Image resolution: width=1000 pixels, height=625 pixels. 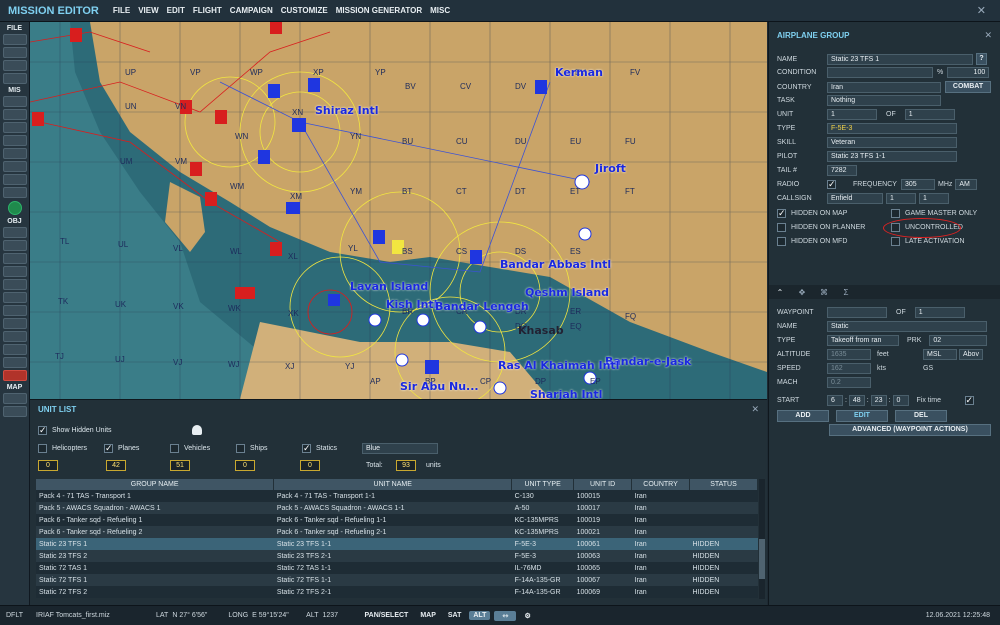 I want to click on triggers-tab-icon: Σ, so click(x=846, y=292).